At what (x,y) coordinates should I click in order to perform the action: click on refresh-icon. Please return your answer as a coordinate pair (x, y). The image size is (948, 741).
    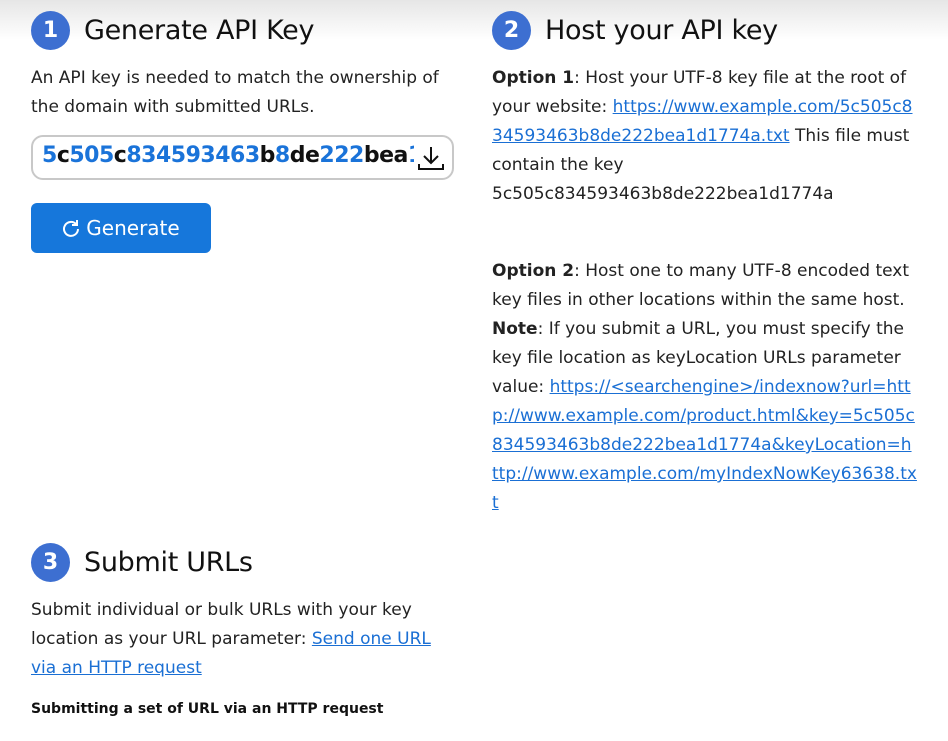
    Looking at the image, I should click on (71, 228).